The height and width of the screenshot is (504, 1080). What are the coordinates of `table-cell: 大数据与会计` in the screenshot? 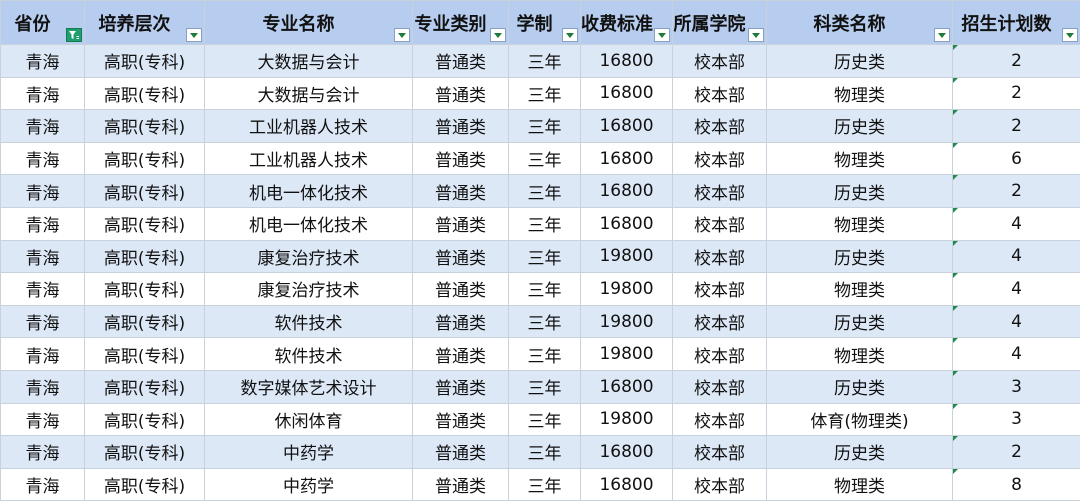 It's located at (308, 93).